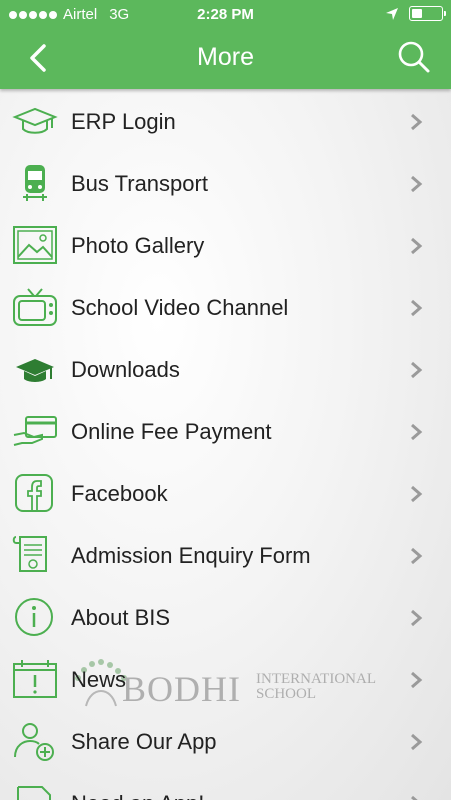 The height and width of the screenshot is (800, 451). What do you see at coordinates (29, 554) in the screenshot?
I see `scroll-form-icon` at bounding box center [29, 554].